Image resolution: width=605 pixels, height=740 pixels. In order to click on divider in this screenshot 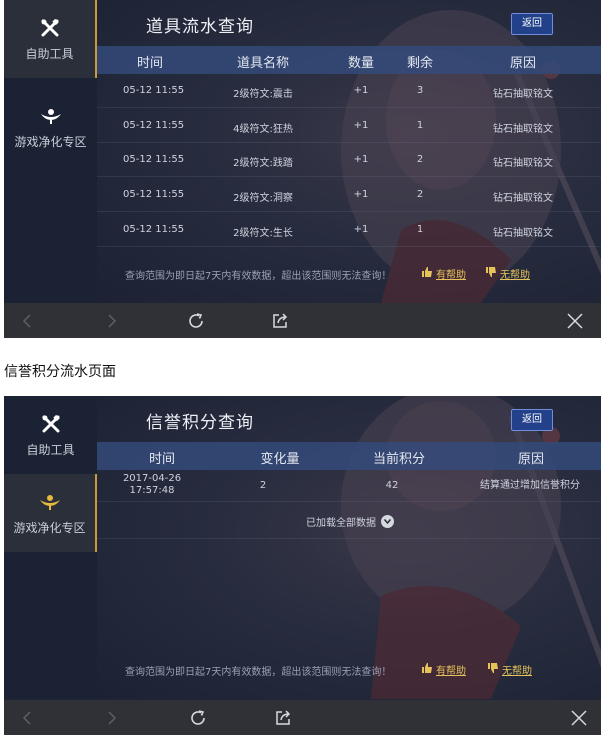, I will do `click(349, 538)`.